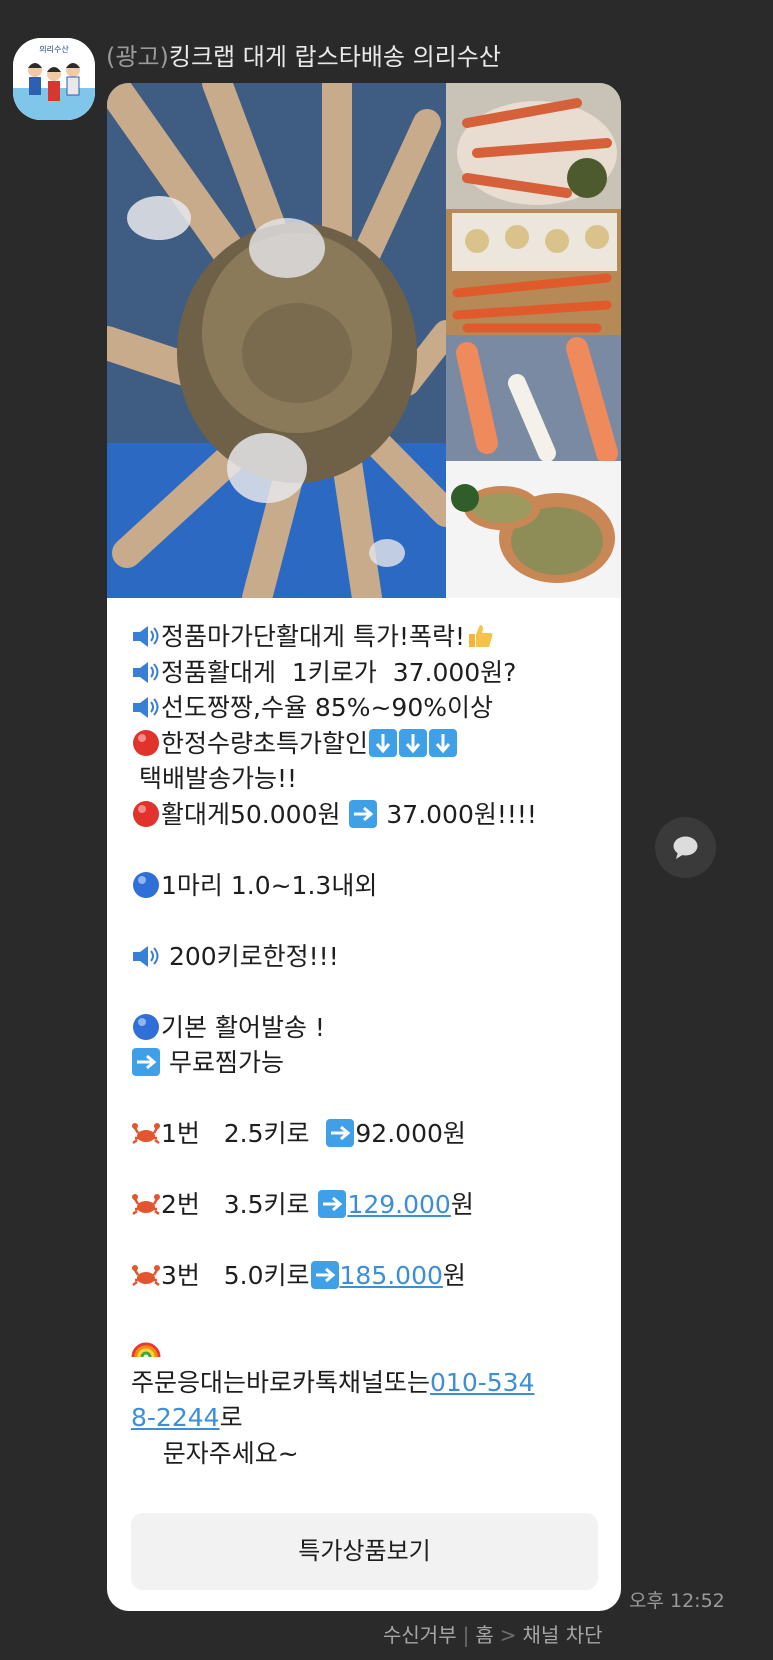 Image resolution: width=773 pixels, height=1660 pixels. What do you see at coordinates (563, 1635) in the screenshot?
I see `block-channel-link: 채널 차단` at bounding box center [563, 1635].